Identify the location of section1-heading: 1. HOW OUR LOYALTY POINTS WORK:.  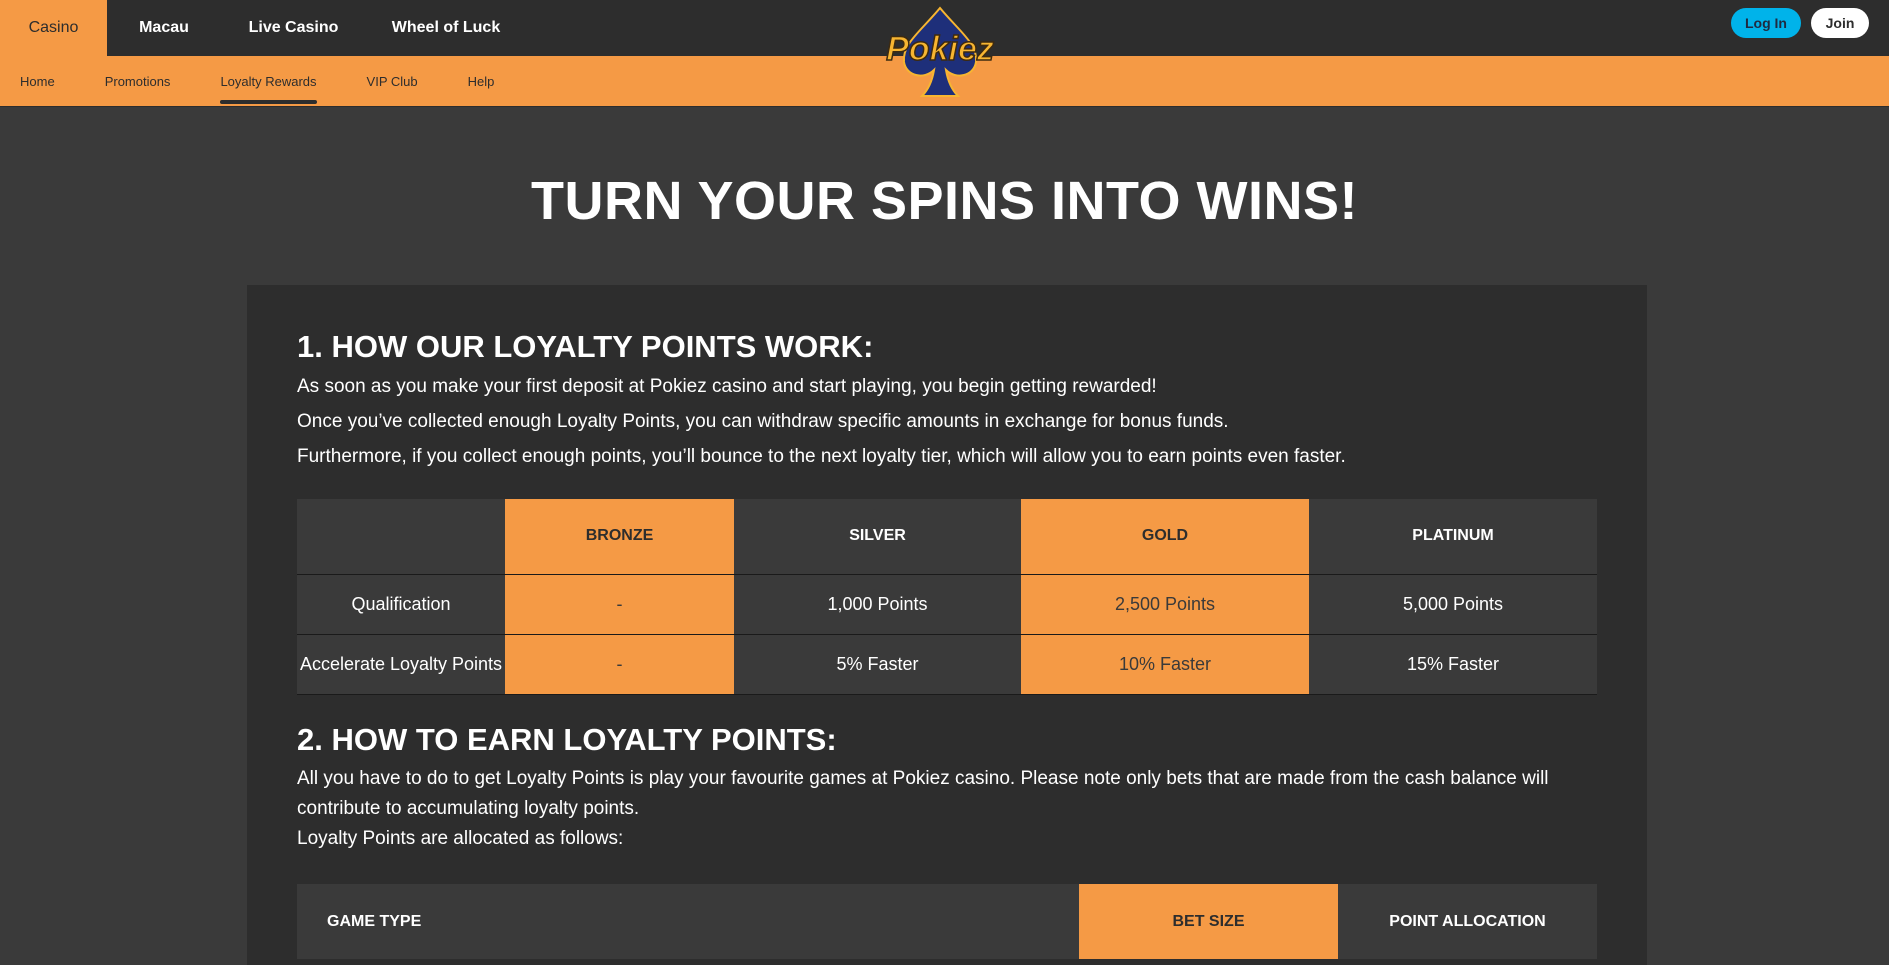
(585, 346).